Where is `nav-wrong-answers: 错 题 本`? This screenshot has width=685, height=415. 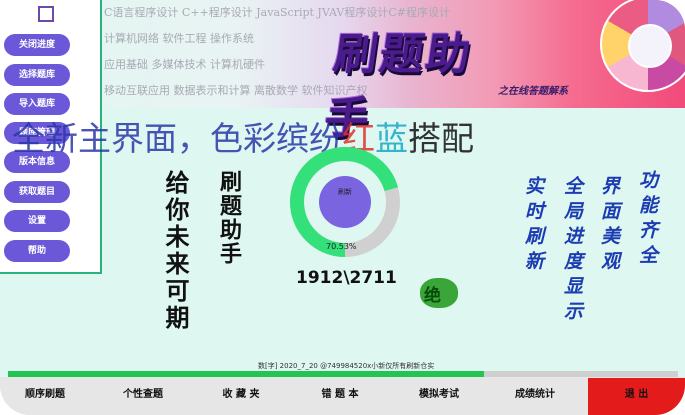 nav-wrong-answers: 错 题 本 is located at coordinates (340, 395).